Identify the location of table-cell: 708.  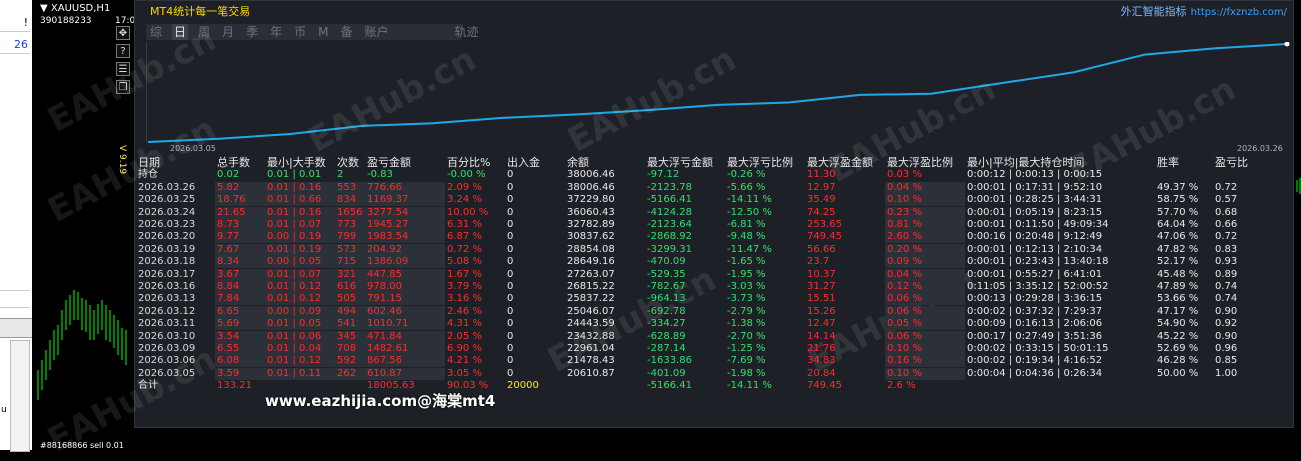
(347, 348).